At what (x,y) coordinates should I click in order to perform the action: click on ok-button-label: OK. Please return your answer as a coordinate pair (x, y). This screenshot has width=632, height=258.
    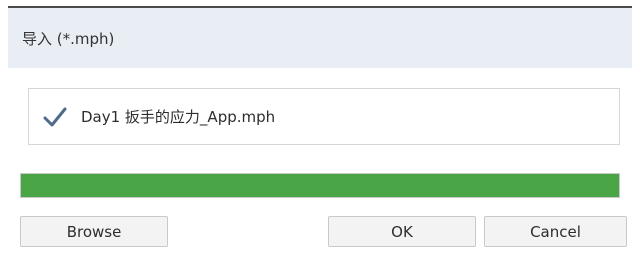
    Looking at the image, I should click on (402, 231).